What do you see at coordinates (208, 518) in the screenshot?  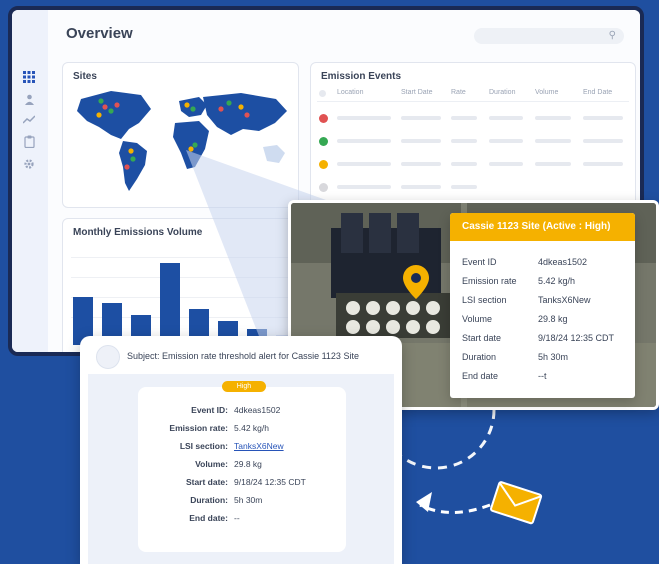 I see `end-date-label: End date:` at bounding box center [208, 518].